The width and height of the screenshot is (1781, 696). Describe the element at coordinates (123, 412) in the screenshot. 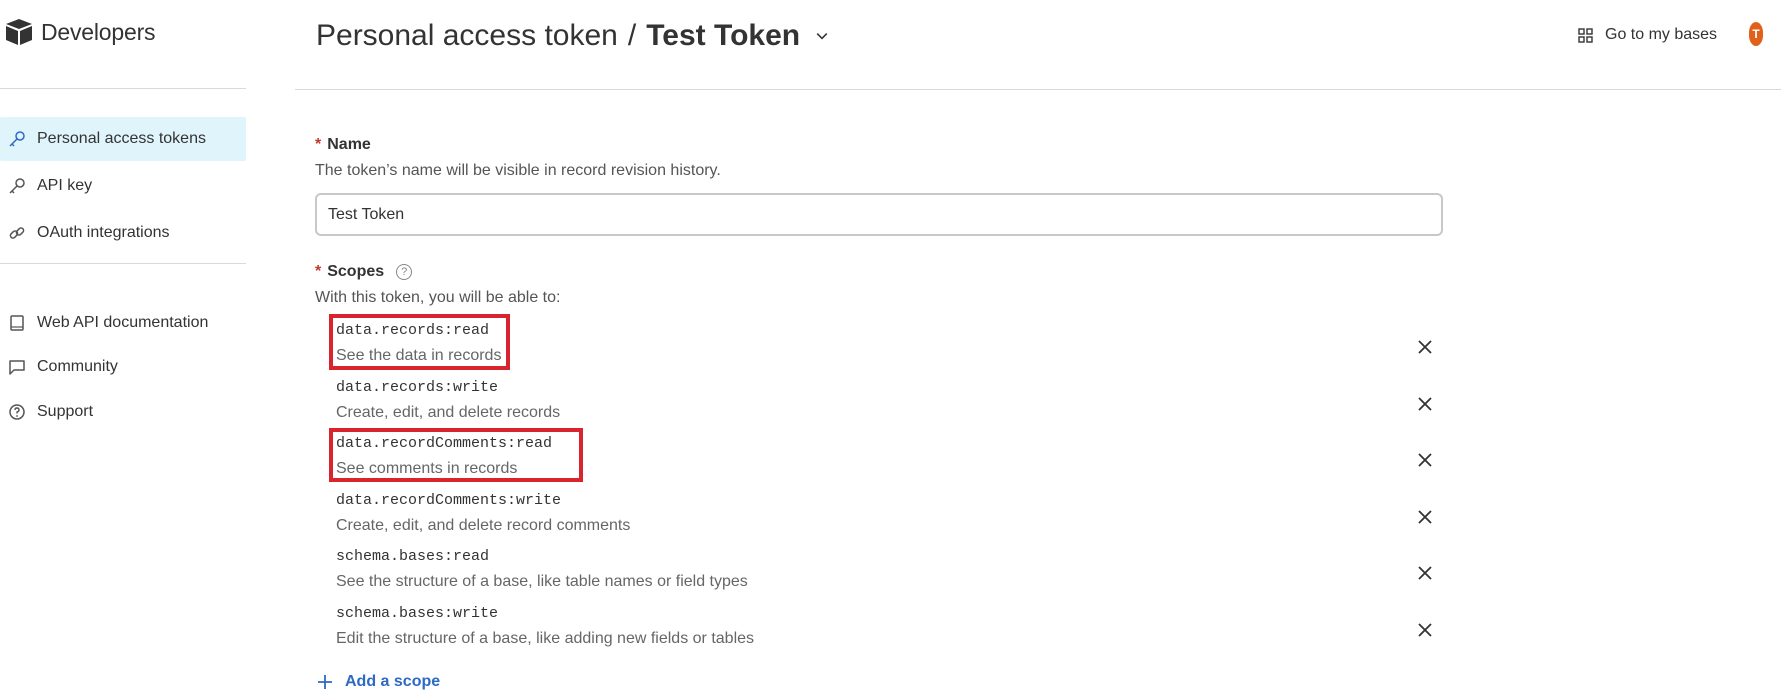

I see `sidebar-item-support: Support` at that location.